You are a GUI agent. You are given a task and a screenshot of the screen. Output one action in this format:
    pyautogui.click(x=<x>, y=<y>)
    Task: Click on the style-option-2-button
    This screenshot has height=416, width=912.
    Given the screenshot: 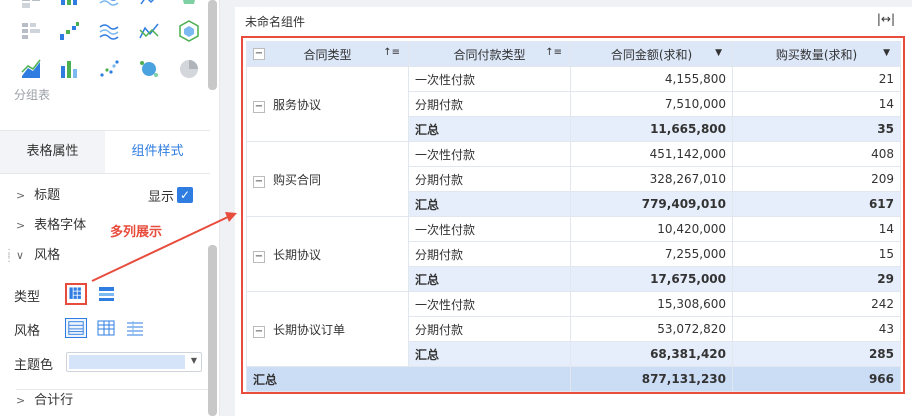 What is the action you would take?
    pyautogui.click(x=106, y=328)
    